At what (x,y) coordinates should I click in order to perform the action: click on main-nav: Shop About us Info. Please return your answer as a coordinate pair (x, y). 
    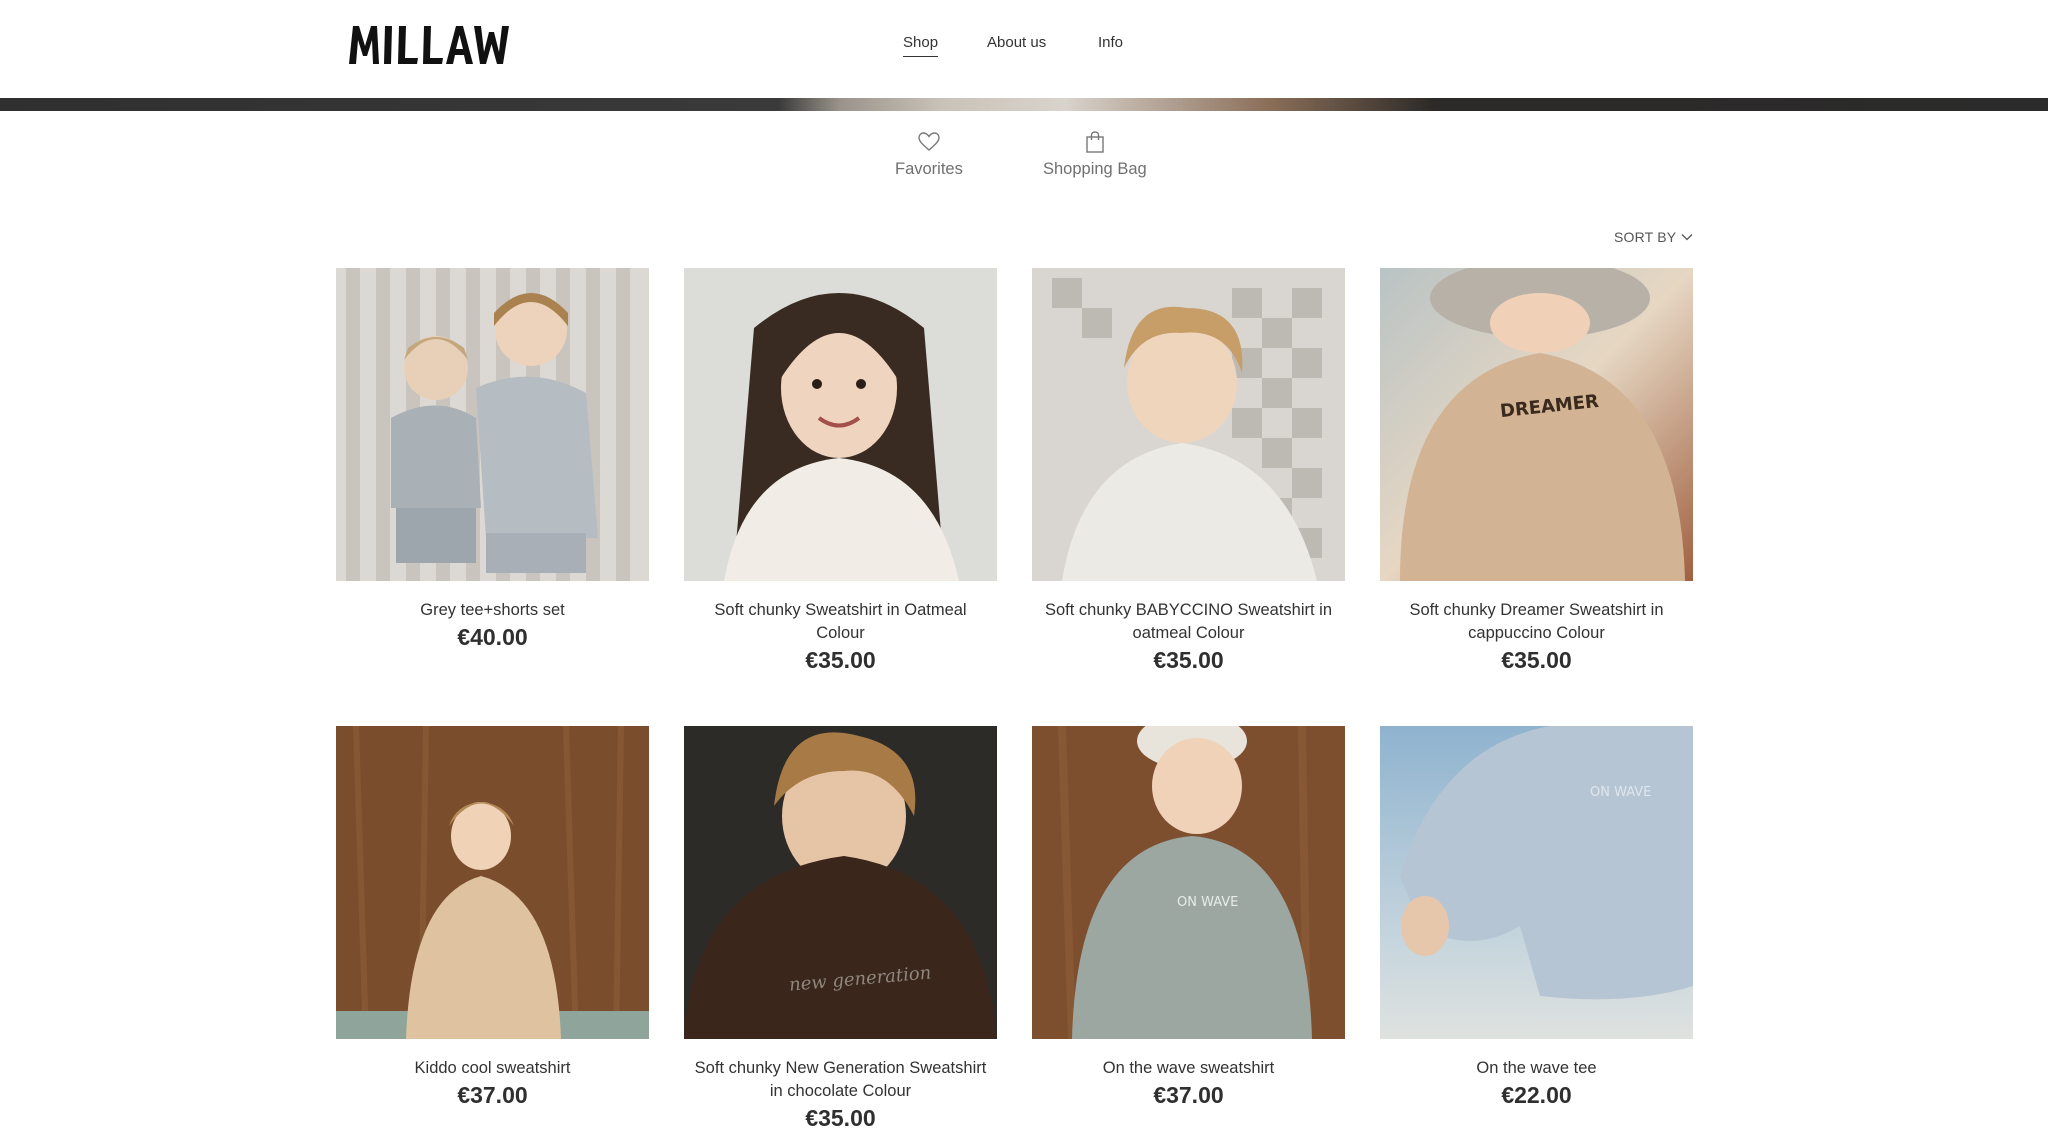
    Looking at the image, I should click on (1024, 49).